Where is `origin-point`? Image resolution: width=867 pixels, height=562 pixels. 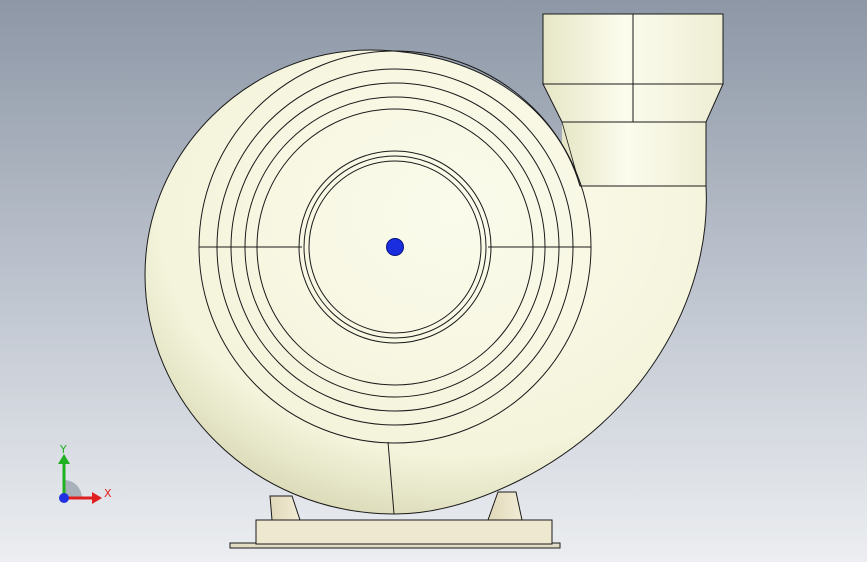 origin-point is located at coordinates (395, 247).